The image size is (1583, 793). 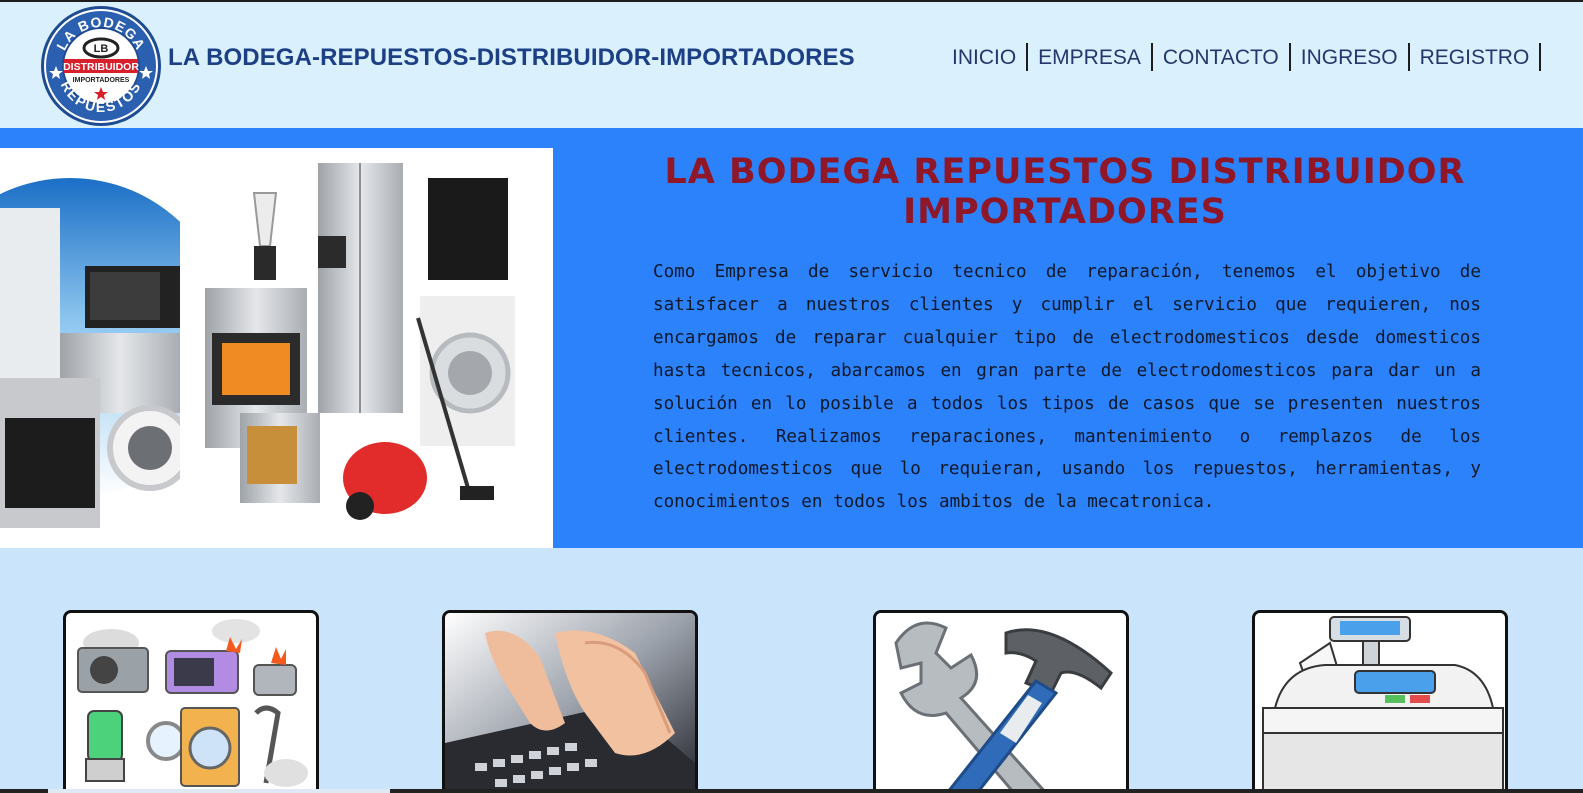 What do you see at coordinates (1476, 57) in the screenshot?
I see `nav-registro: REGISTRO` at bounding box center [1476, 57].